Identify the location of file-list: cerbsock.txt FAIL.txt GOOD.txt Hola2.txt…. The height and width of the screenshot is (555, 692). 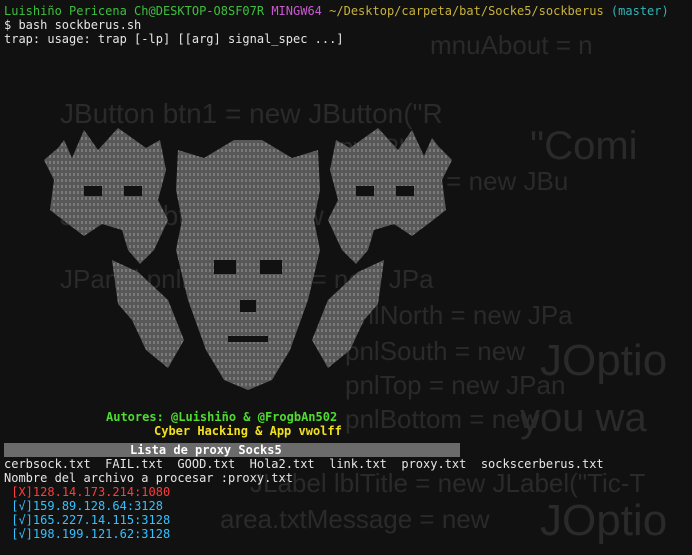
(304, 464).